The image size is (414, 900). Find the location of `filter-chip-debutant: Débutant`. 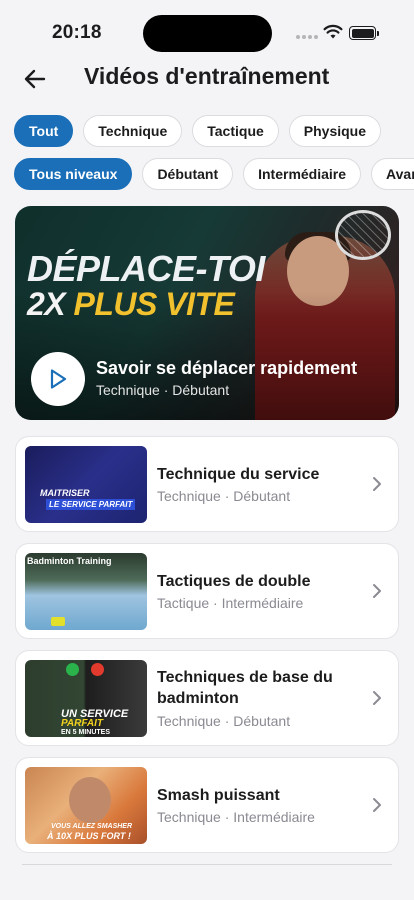

filter-chip-debutant: Débutant is located at coordinates (188, 174).